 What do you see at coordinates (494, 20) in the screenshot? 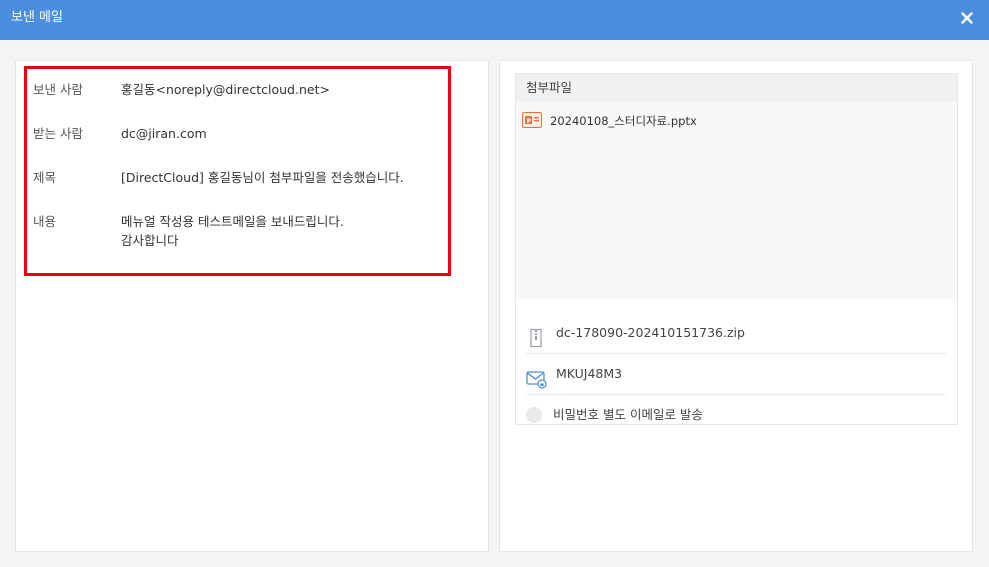
I see `window-titlebar: 보낸 메일` at bounding box center [494, 20].